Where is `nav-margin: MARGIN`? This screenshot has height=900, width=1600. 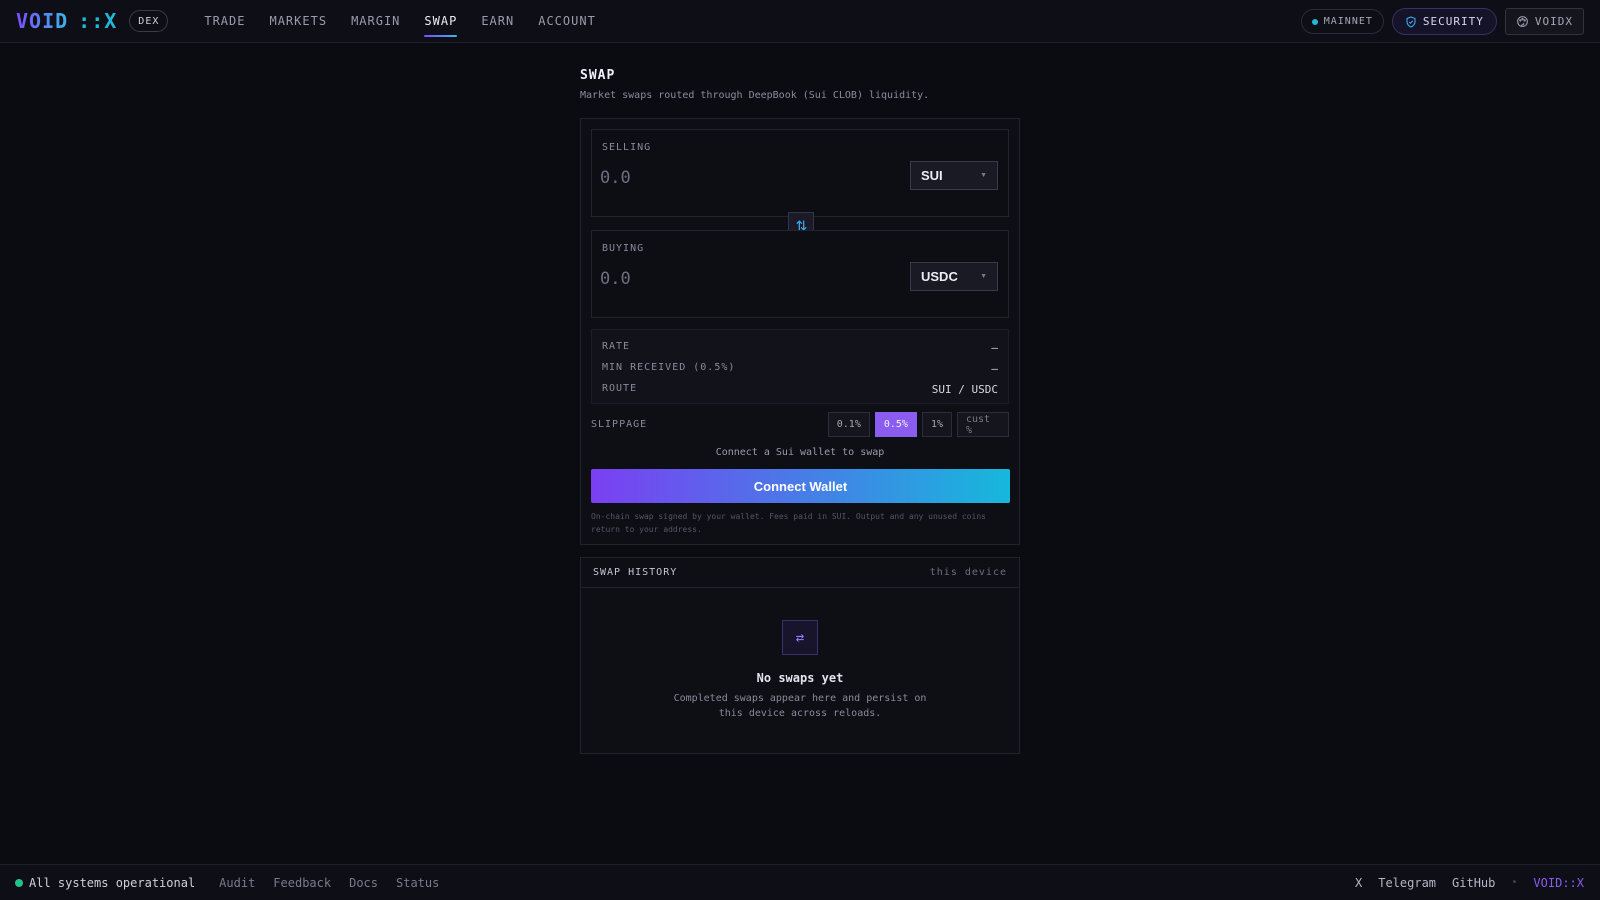 nav-margin: MARGIN is located at coordinates (375, 21).